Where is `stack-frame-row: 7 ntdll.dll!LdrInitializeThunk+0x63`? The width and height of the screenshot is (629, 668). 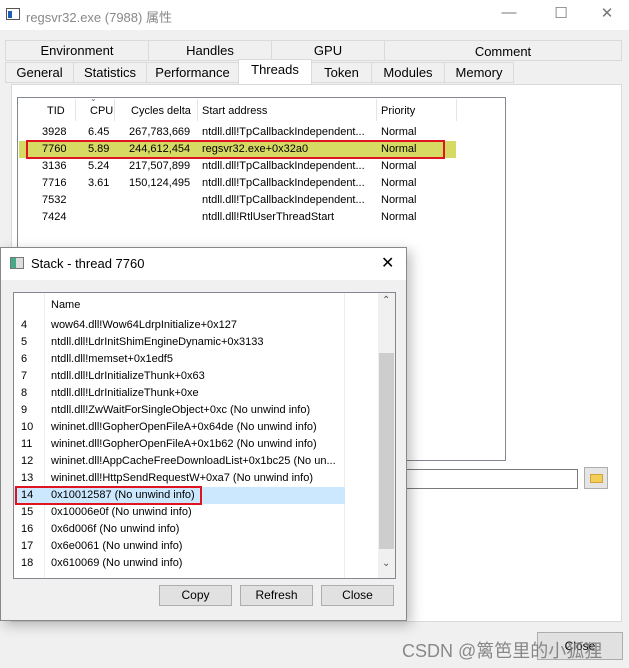 stack-frame-row: 7 ntdll.dll!LdrInitializeThunk+0x63 is located at coordinates (179, 376).